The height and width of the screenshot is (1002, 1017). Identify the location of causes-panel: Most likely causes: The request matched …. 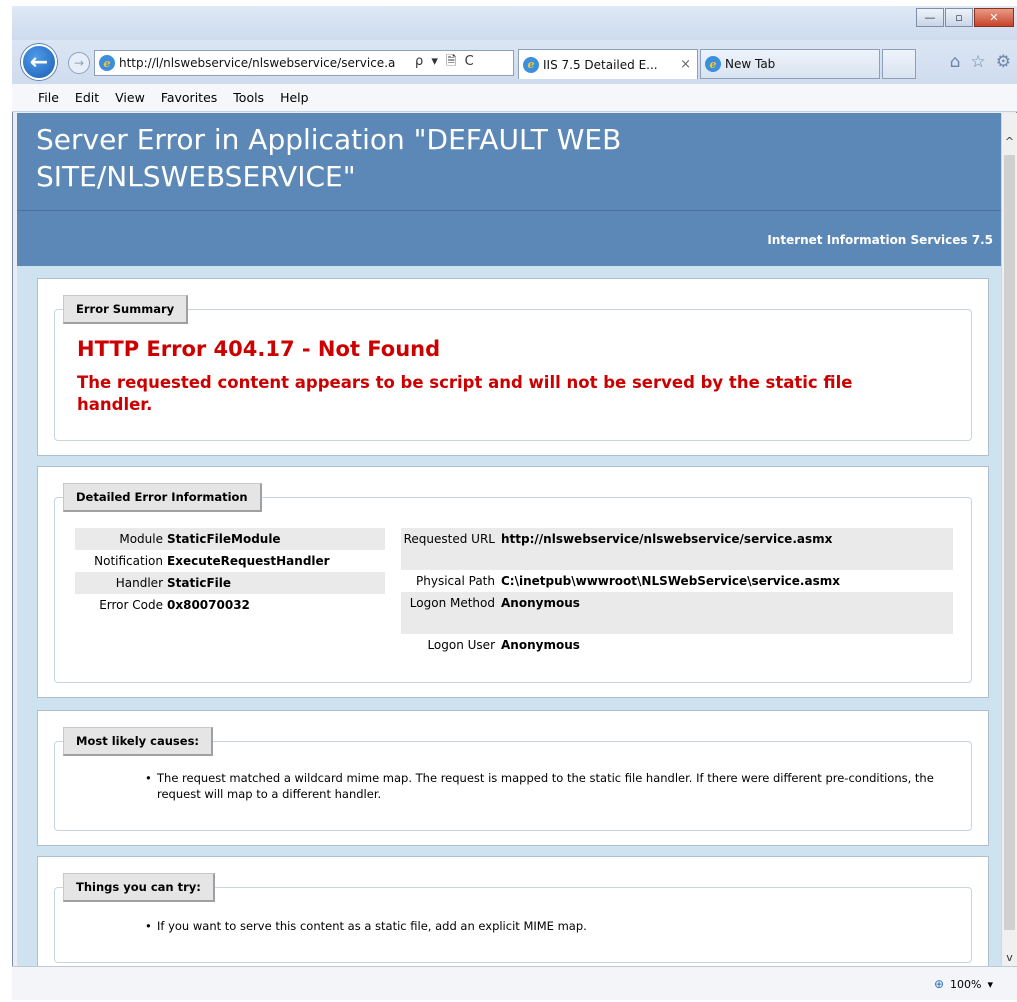
(513, 778).